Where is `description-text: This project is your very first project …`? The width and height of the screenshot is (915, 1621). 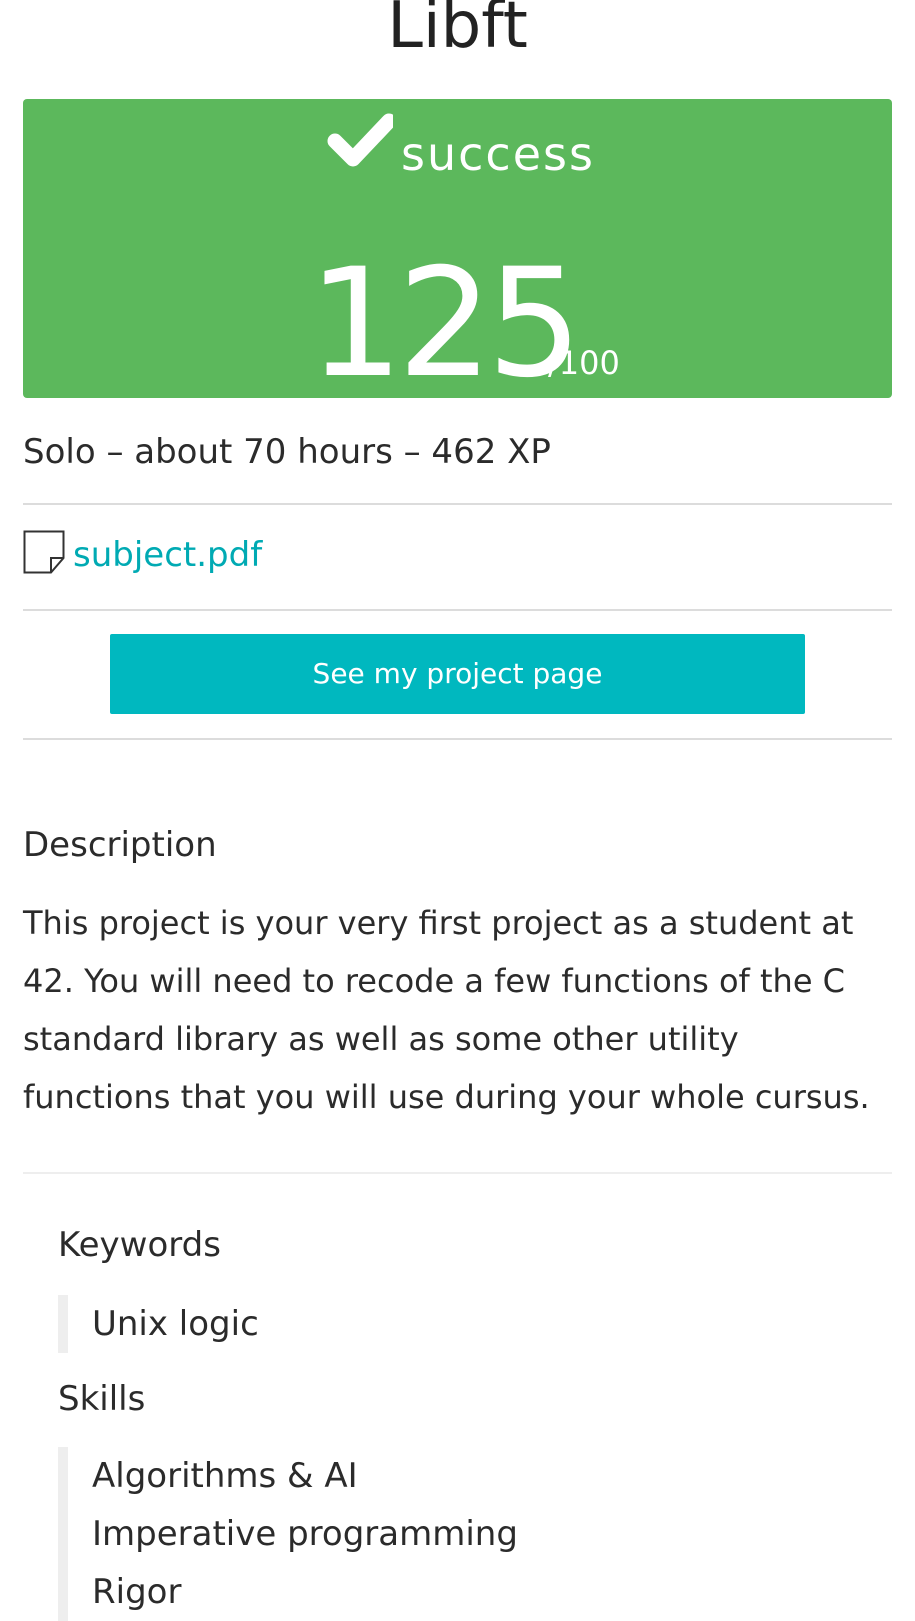
description-text: This project is your very first project … is located at coordinates (446, 1010).